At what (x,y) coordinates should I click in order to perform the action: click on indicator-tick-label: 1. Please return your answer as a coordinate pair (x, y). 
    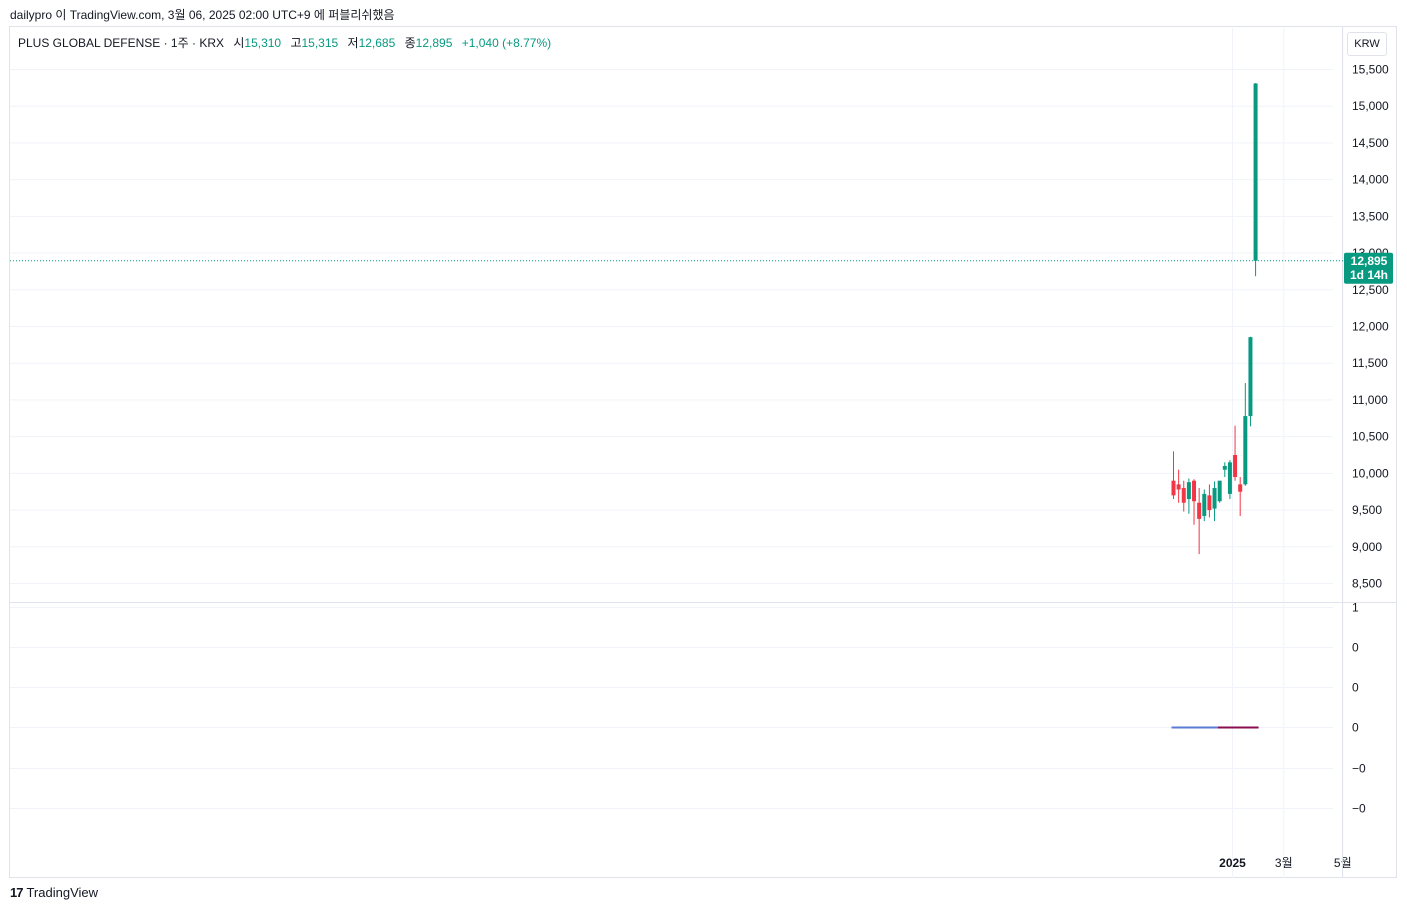
    Looking at the image, I should click on (1355, 608).